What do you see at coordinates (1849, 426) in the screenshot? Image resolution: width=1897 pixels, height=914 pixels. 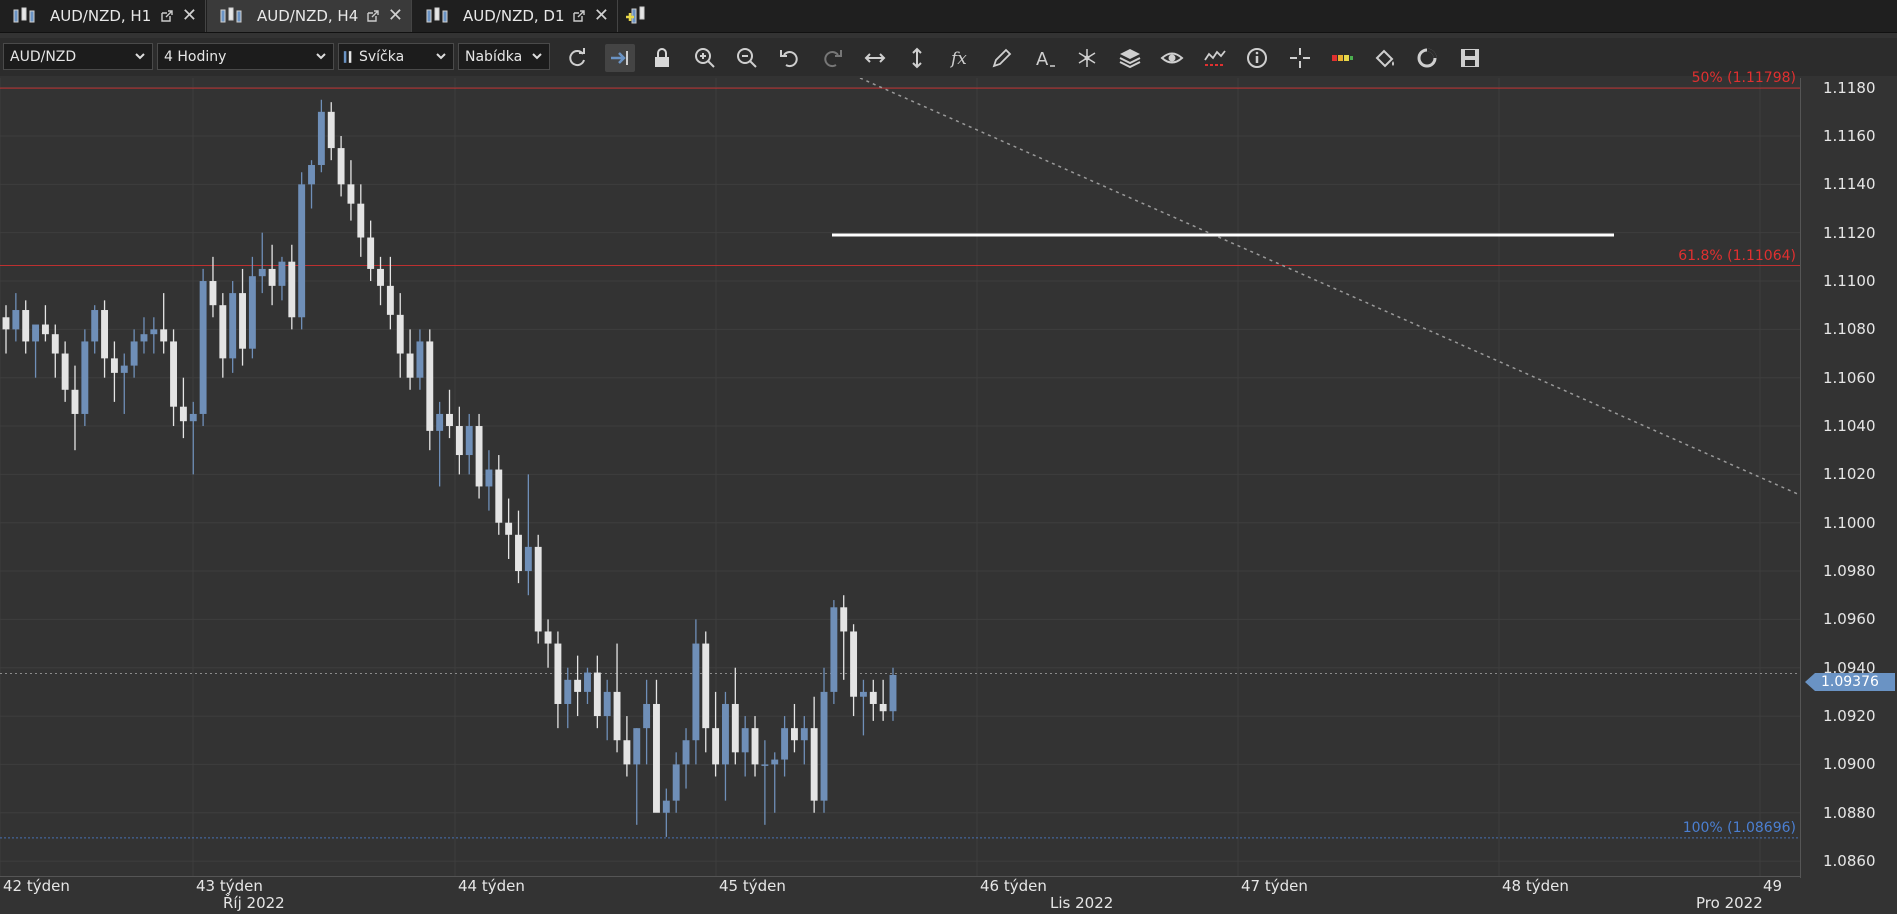 I see `price-tick-label: 1.1040` at bounding box center [1849, 426].